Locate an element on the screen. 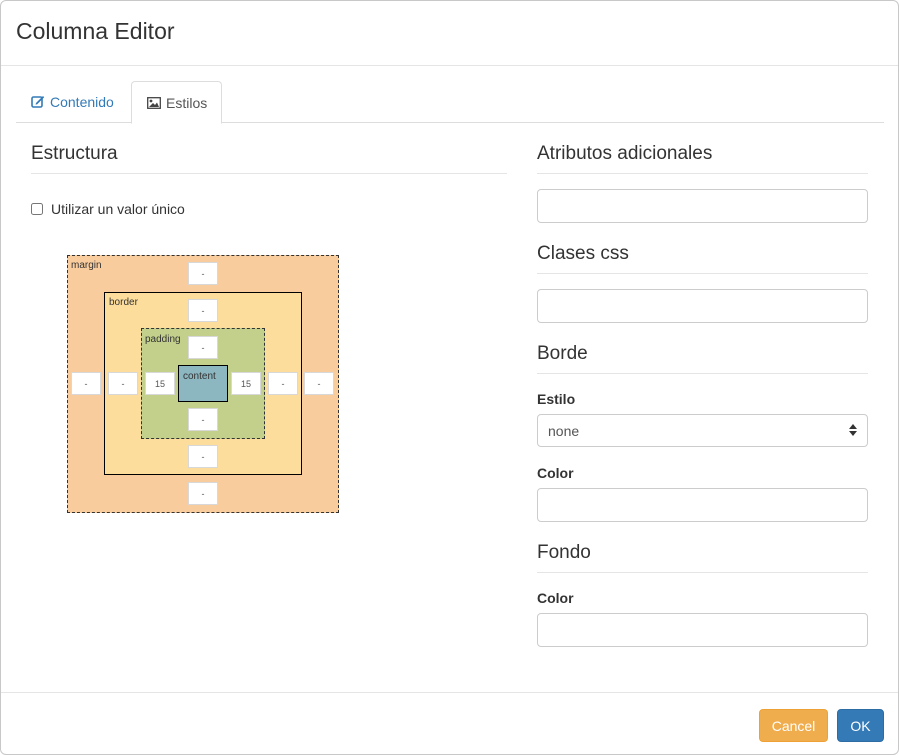 Image resolution: width=899 pixels, height=755 pixels. clases-input is located at coordinates (702, 306).